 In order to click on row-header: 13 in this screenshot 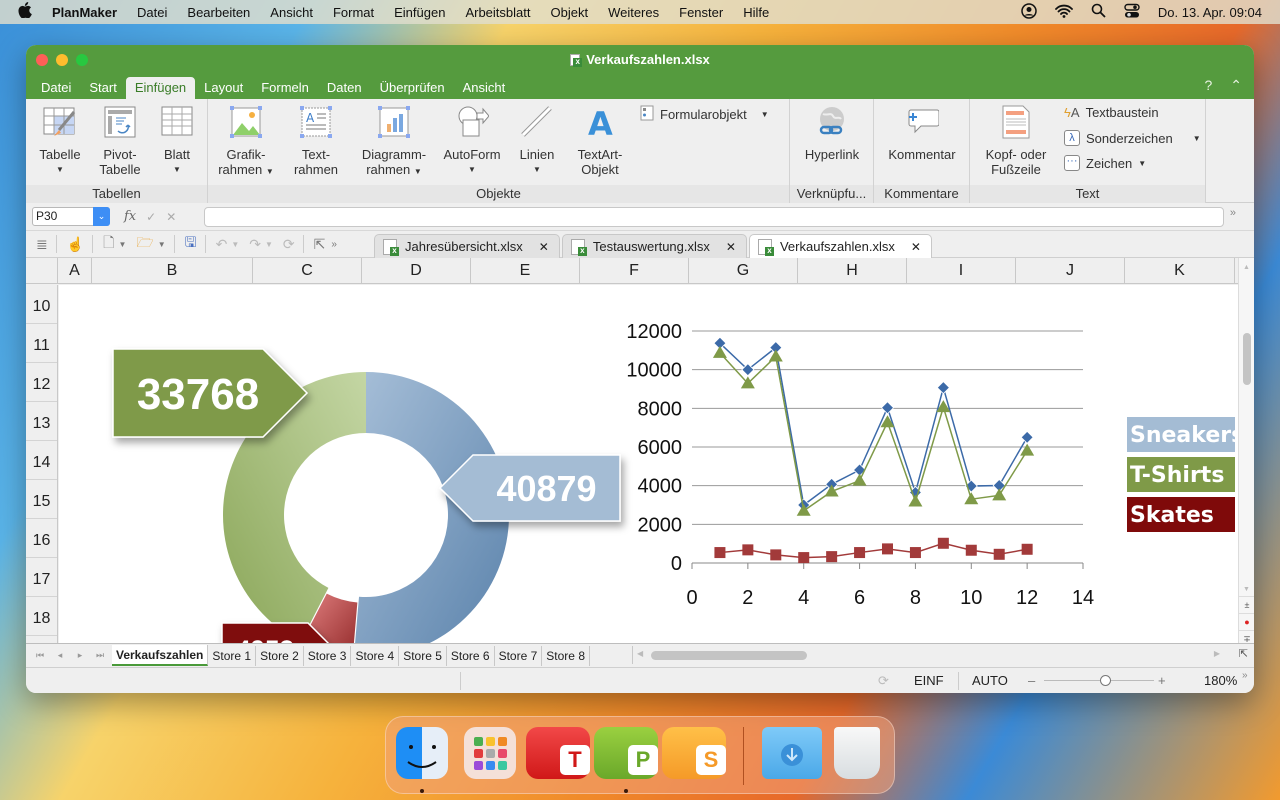, I will do `click(41, 421)`.